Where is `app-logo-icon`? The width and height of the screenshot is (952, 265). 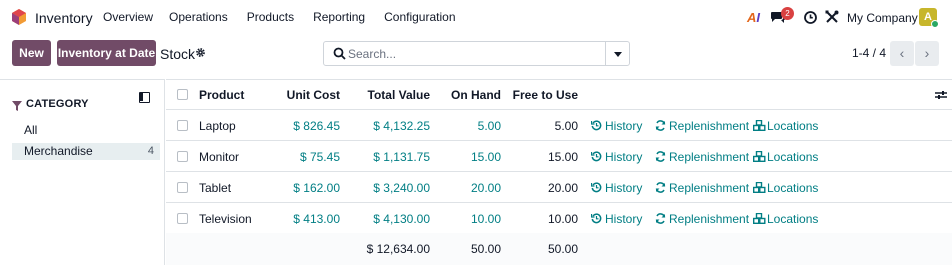
app-logo-icon is located at coordinates (19, 17).